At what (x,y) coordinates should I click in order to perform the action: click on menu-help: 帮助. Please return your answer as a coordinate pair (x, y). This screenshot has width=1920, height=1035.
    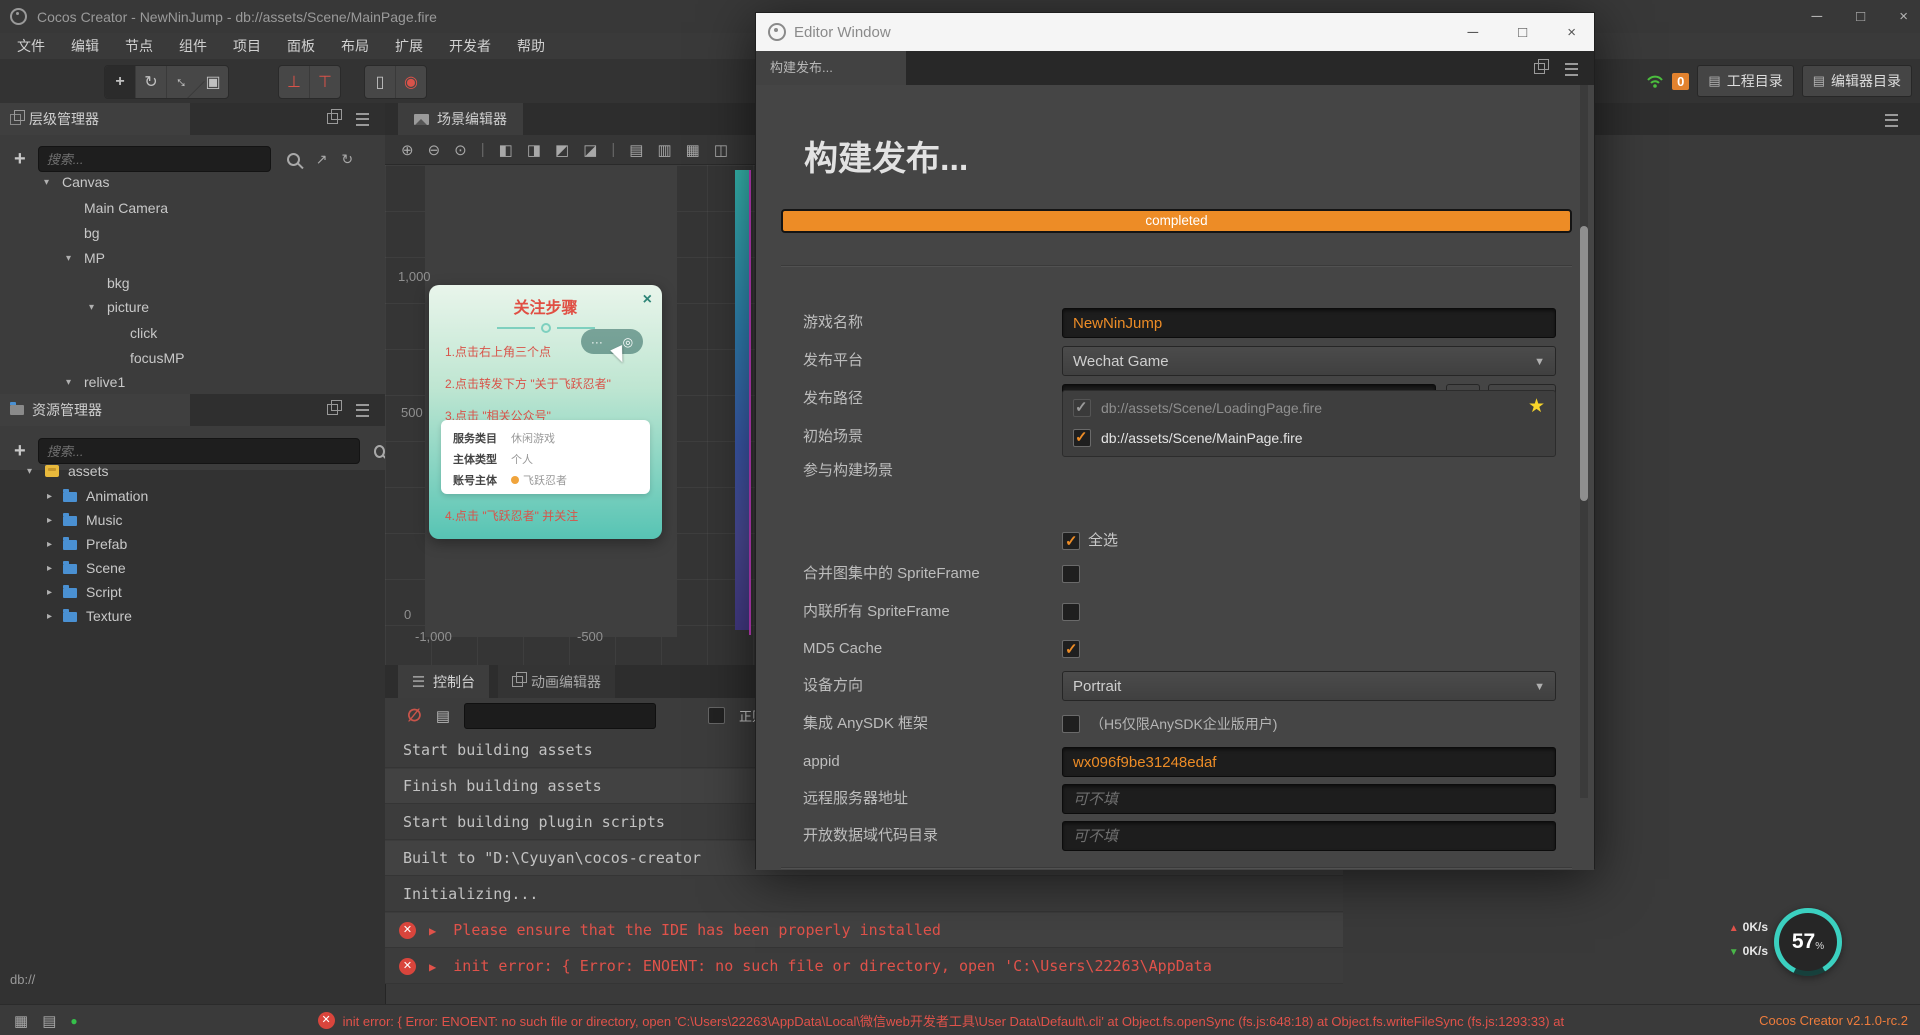
    Looking at the image, I should click on (531, 46).